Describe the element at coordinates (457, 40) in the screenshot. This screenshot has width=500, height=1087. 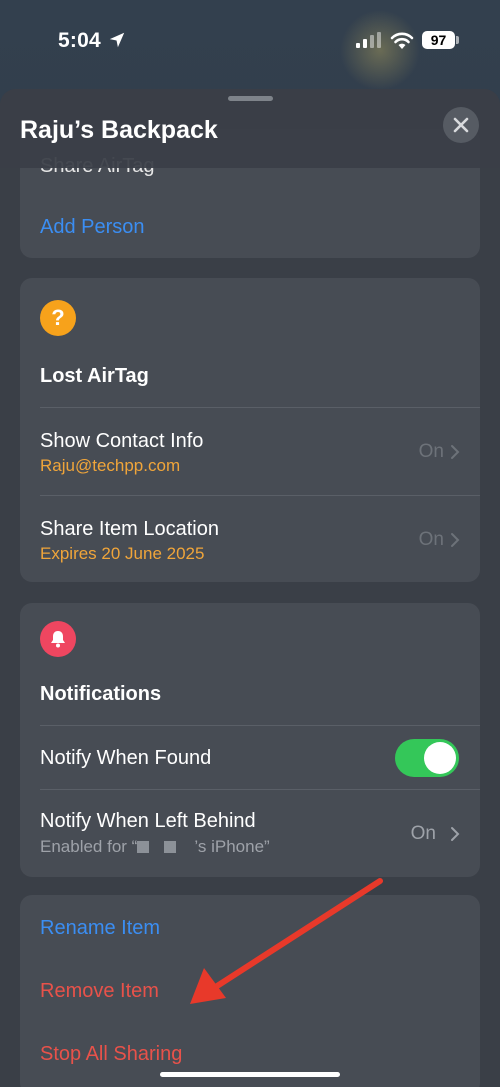
I see `battery-tip` at that location.